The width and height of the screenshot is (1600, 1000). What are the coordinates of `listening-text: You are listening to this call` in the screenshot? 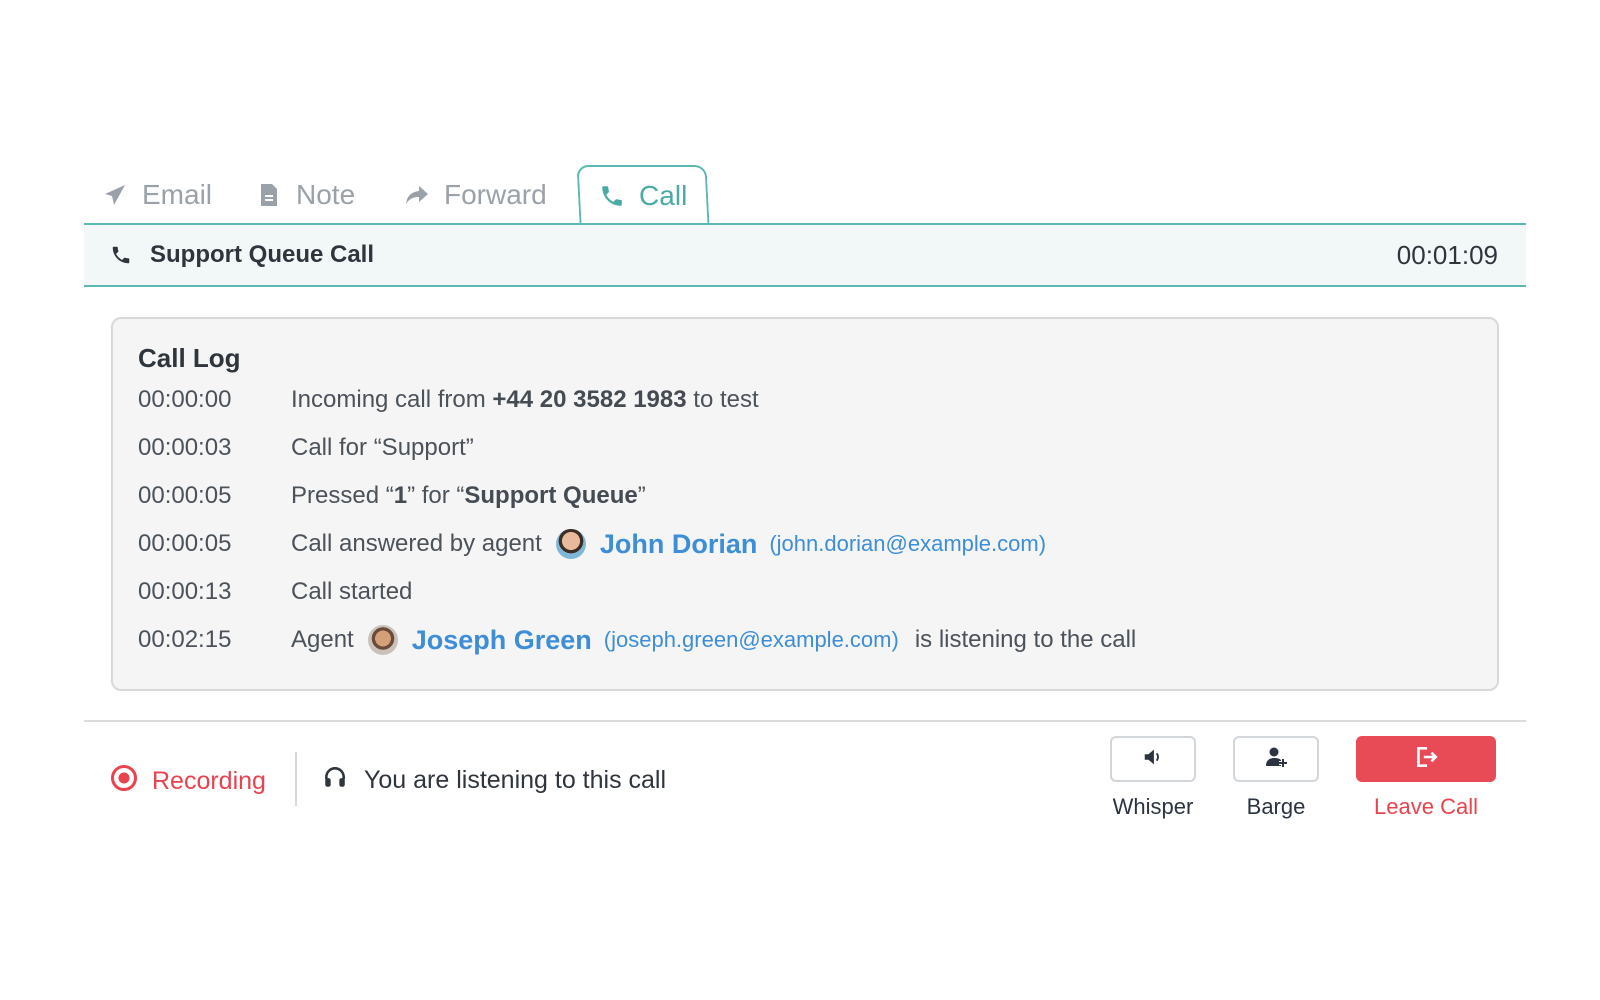 It's located at (515, 780).